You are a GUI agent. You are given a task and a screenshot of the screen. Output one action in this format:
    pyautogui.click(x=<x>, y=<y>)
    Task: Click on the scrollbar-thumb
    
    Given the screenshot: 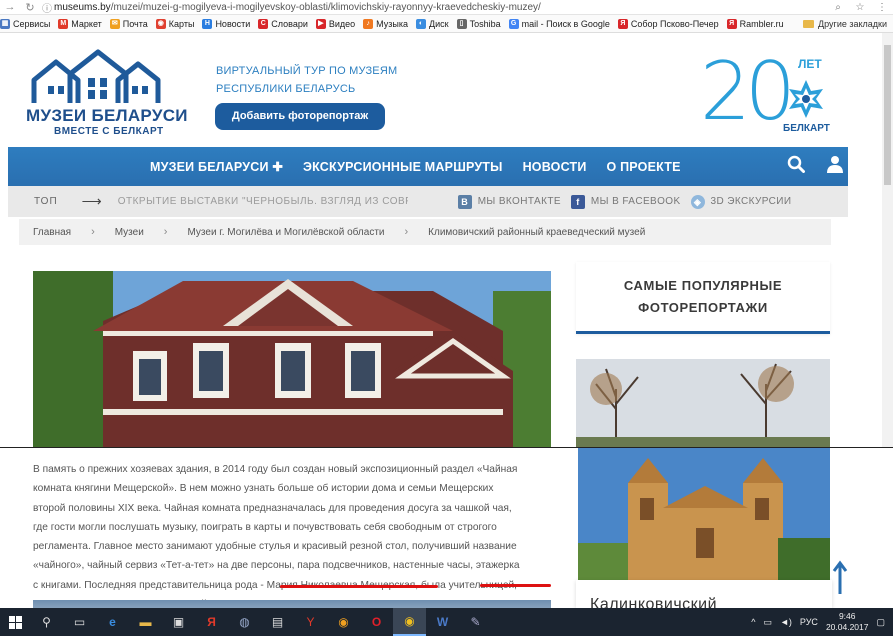 What is the action you would take?
    pyautogui.click(x=887, y=115)
    